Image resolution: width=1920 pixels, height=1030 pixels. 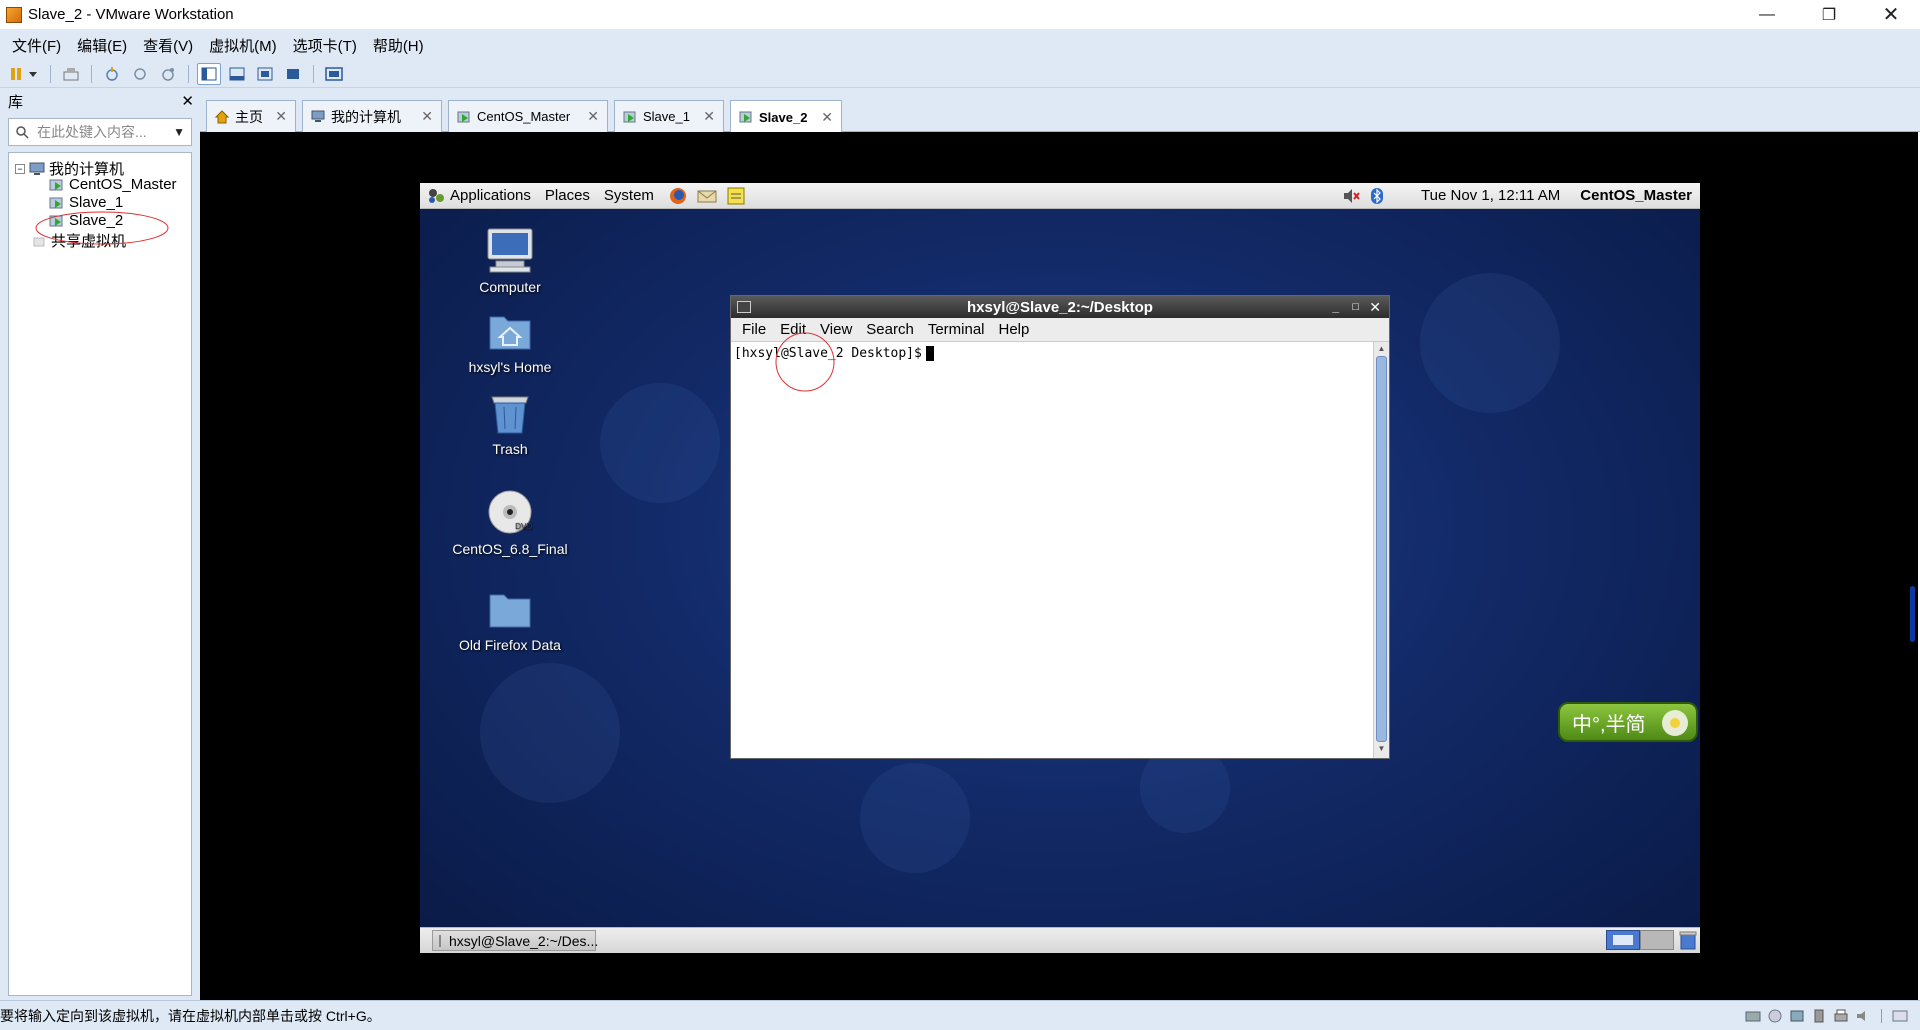 I want to click on toolbar, so click(x=960, y=74).